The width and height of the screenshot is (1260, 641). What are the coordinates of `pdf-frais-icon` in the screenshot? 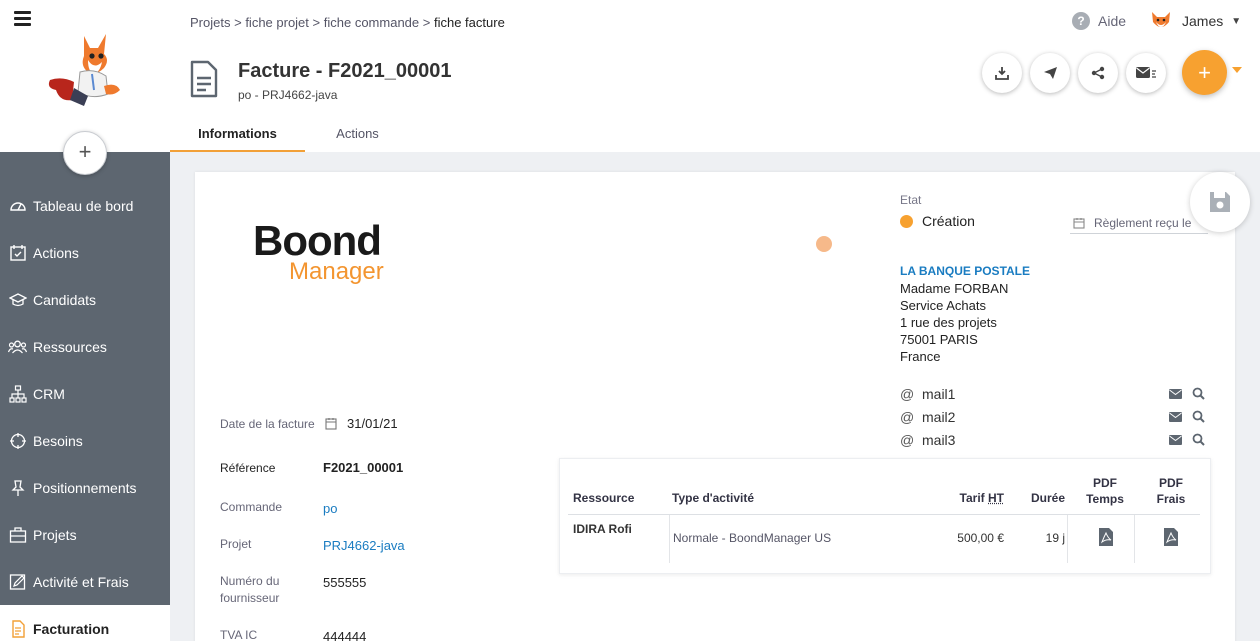 It's located at (1171, 537).